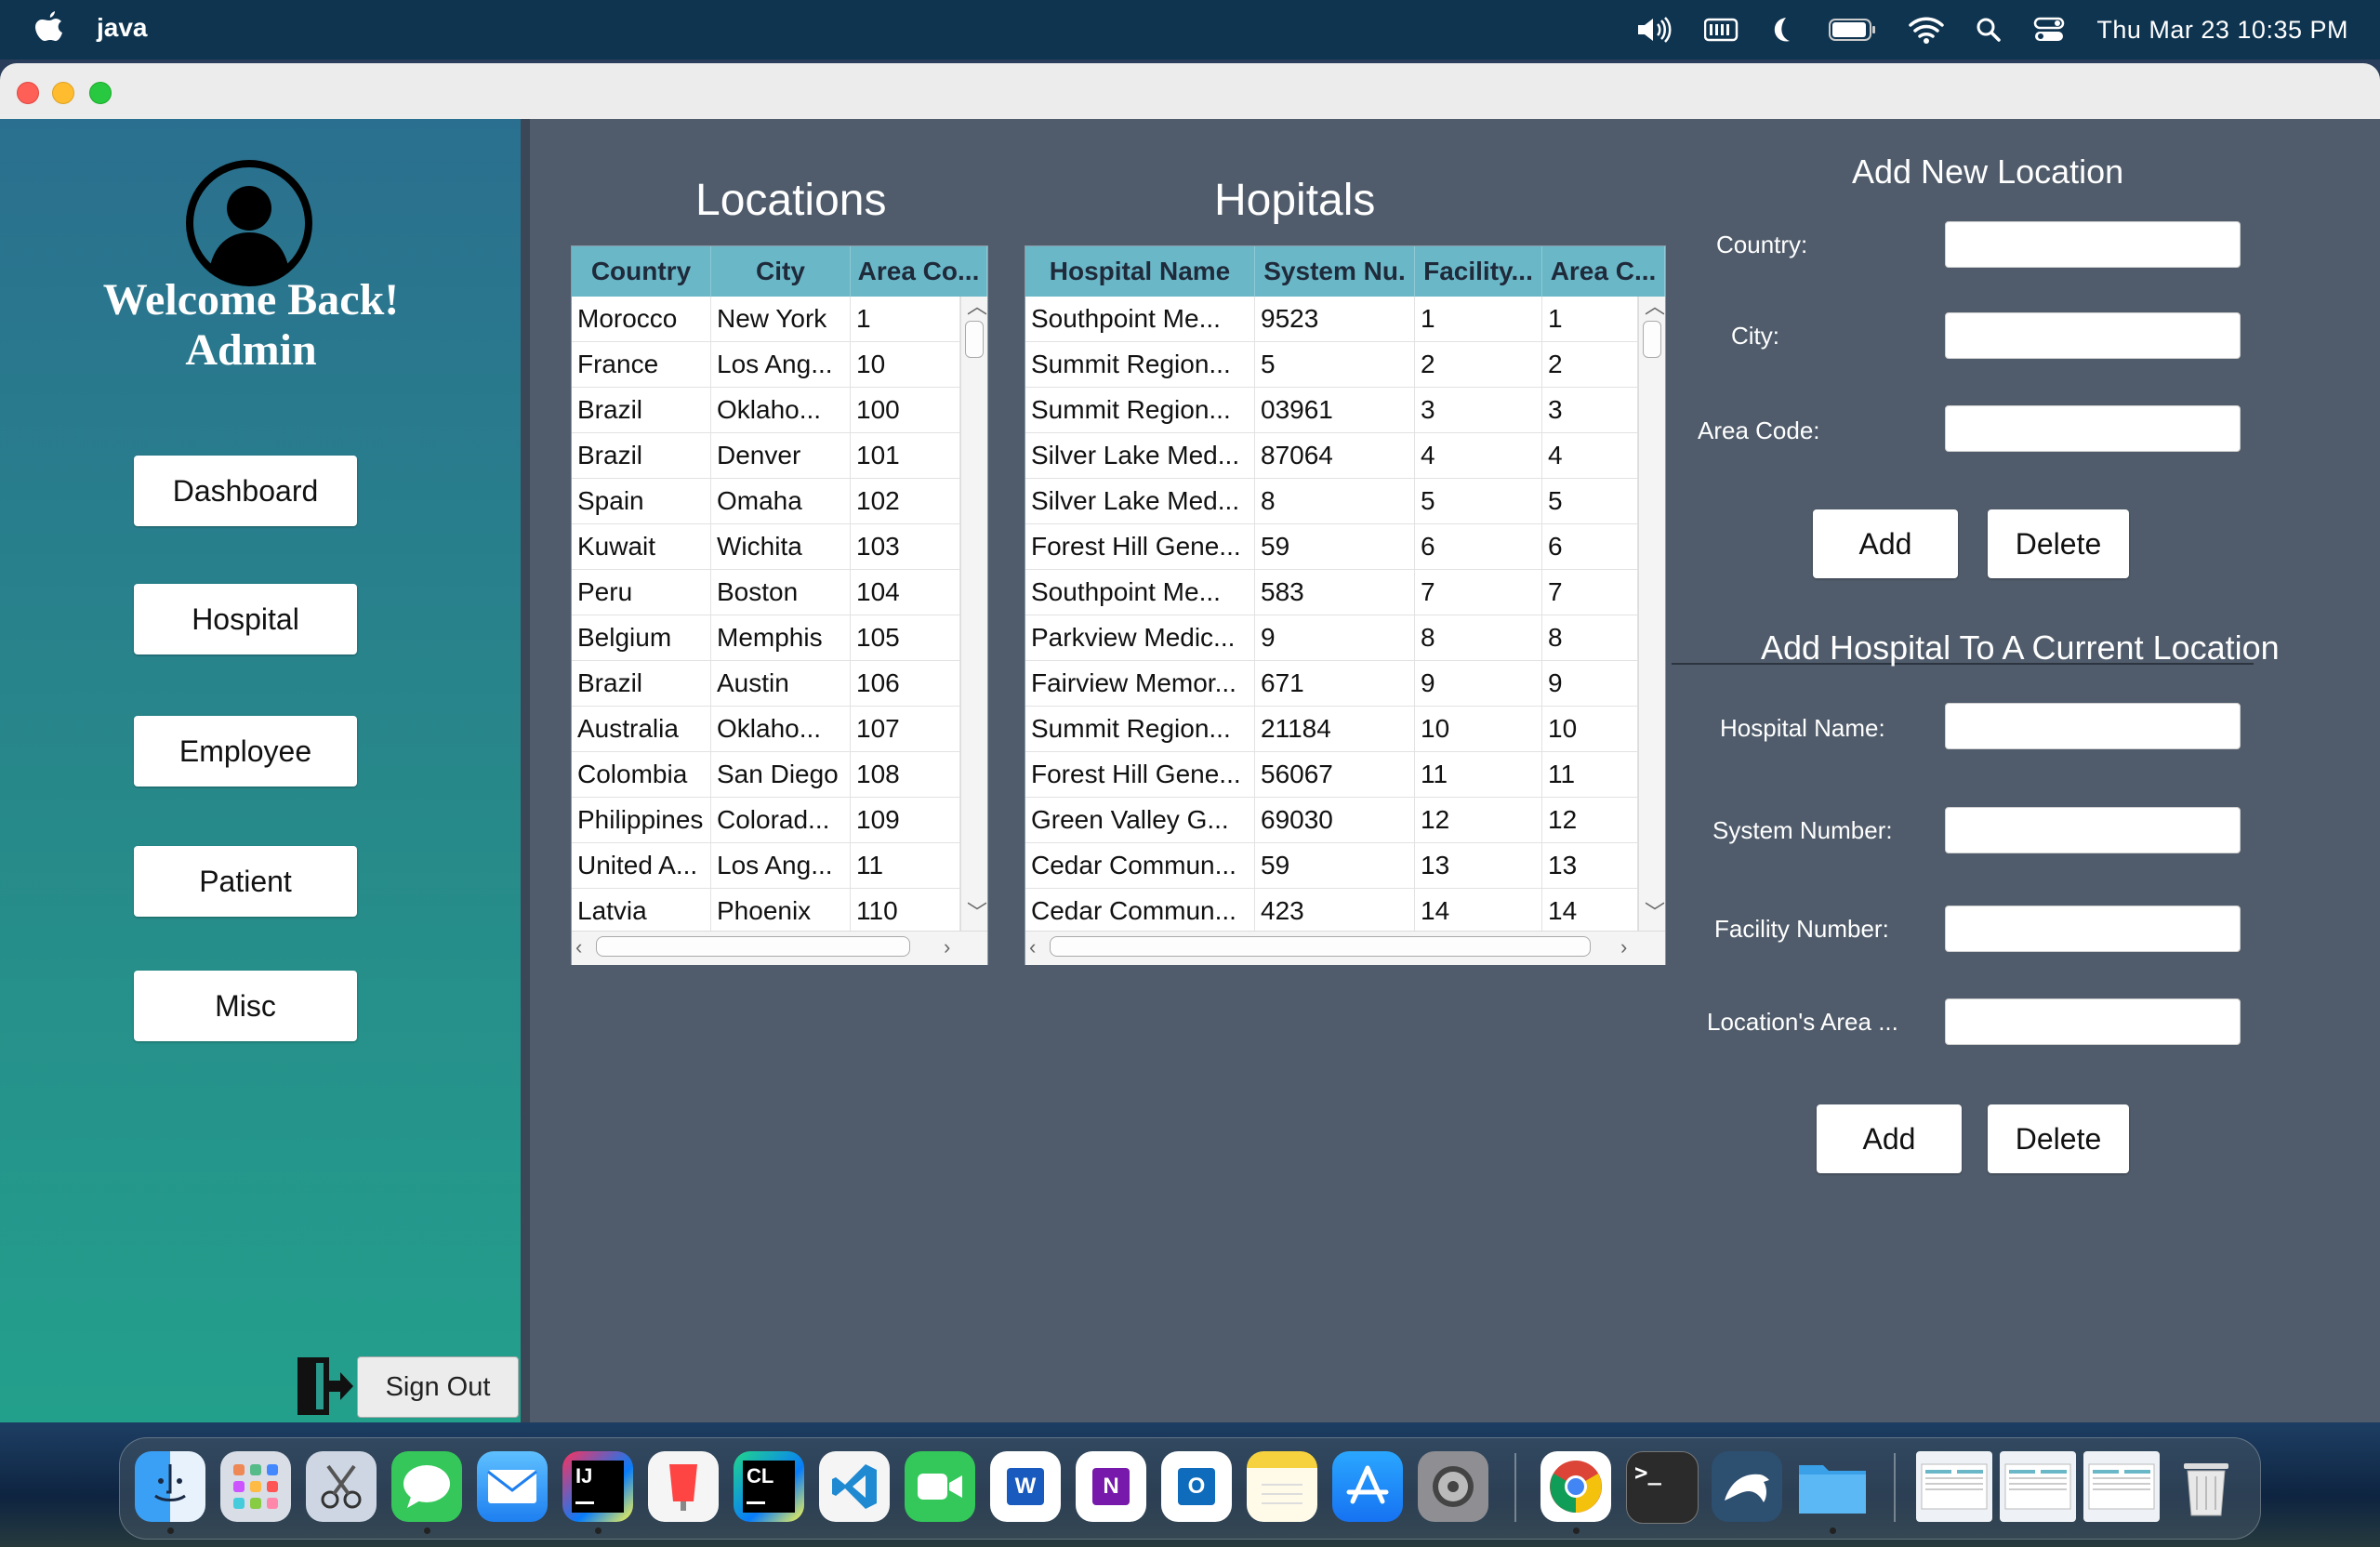 Image resolution: width=2380 pixels, height=1547 pixels. I want to click on hospitals-vertical-scrollbar: ︿ ﹀, so click(1651, 614).